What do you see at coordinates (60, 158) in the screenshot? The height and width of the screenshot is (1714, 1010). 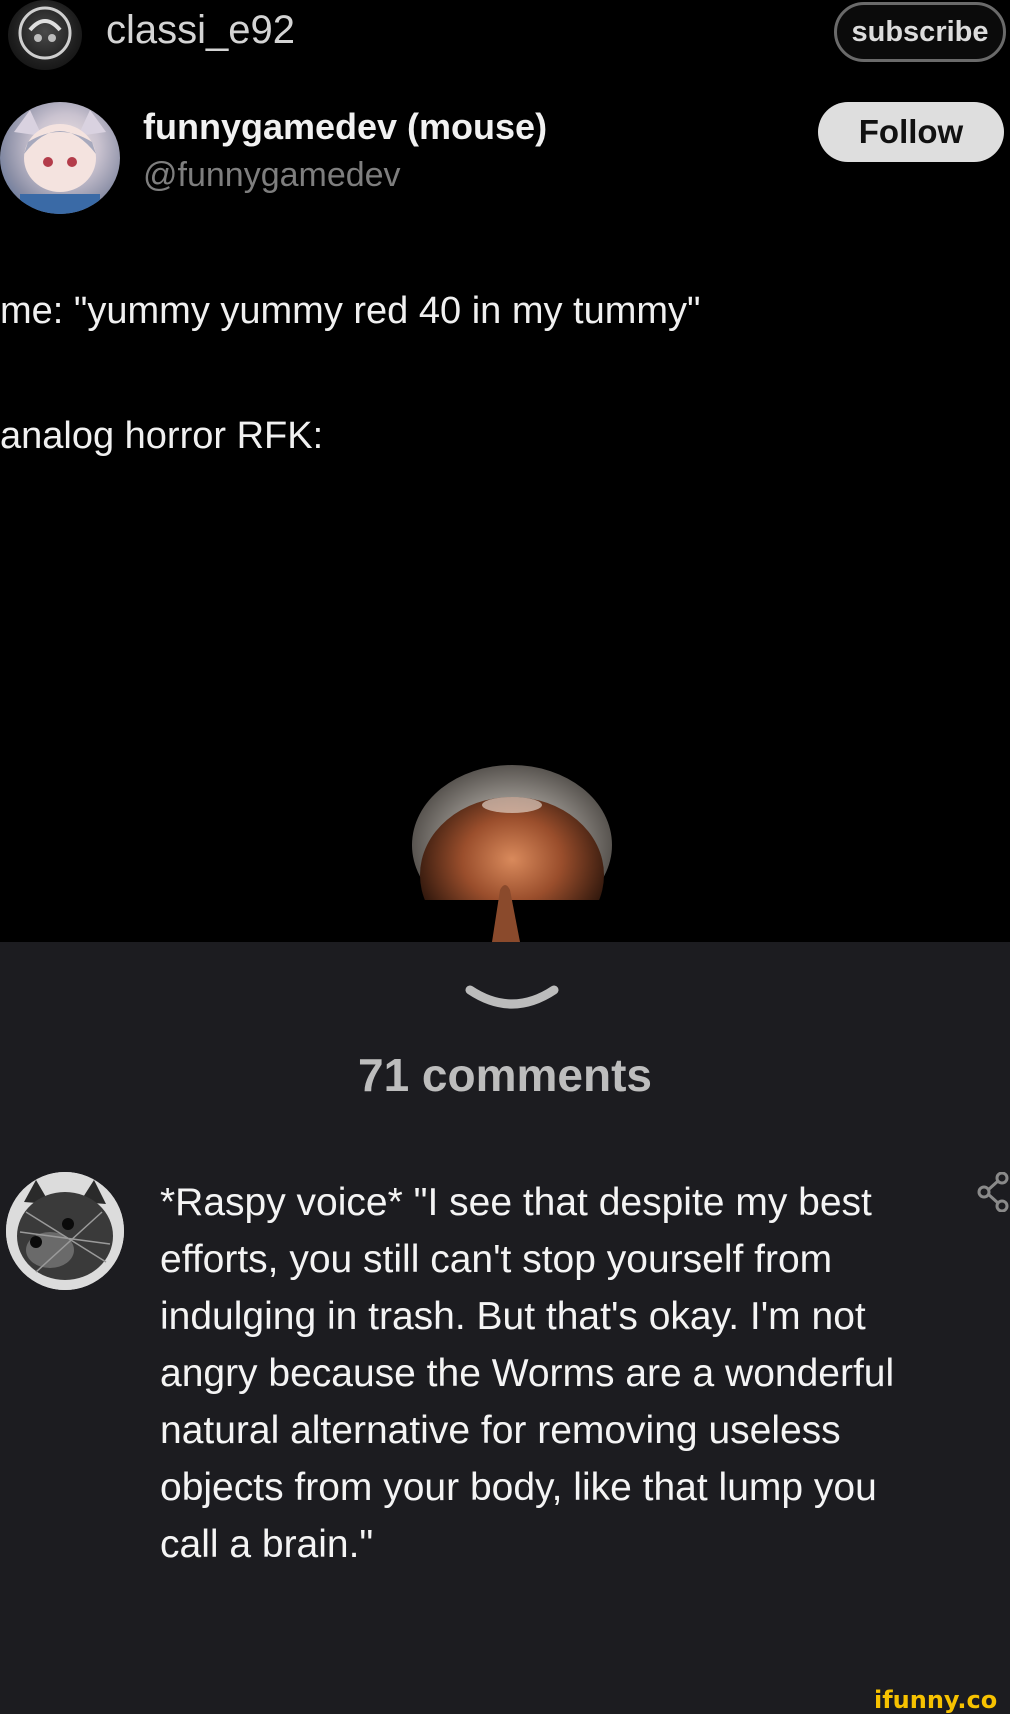 I see `tweet-author-avatar` at bounding box center [60, 158].